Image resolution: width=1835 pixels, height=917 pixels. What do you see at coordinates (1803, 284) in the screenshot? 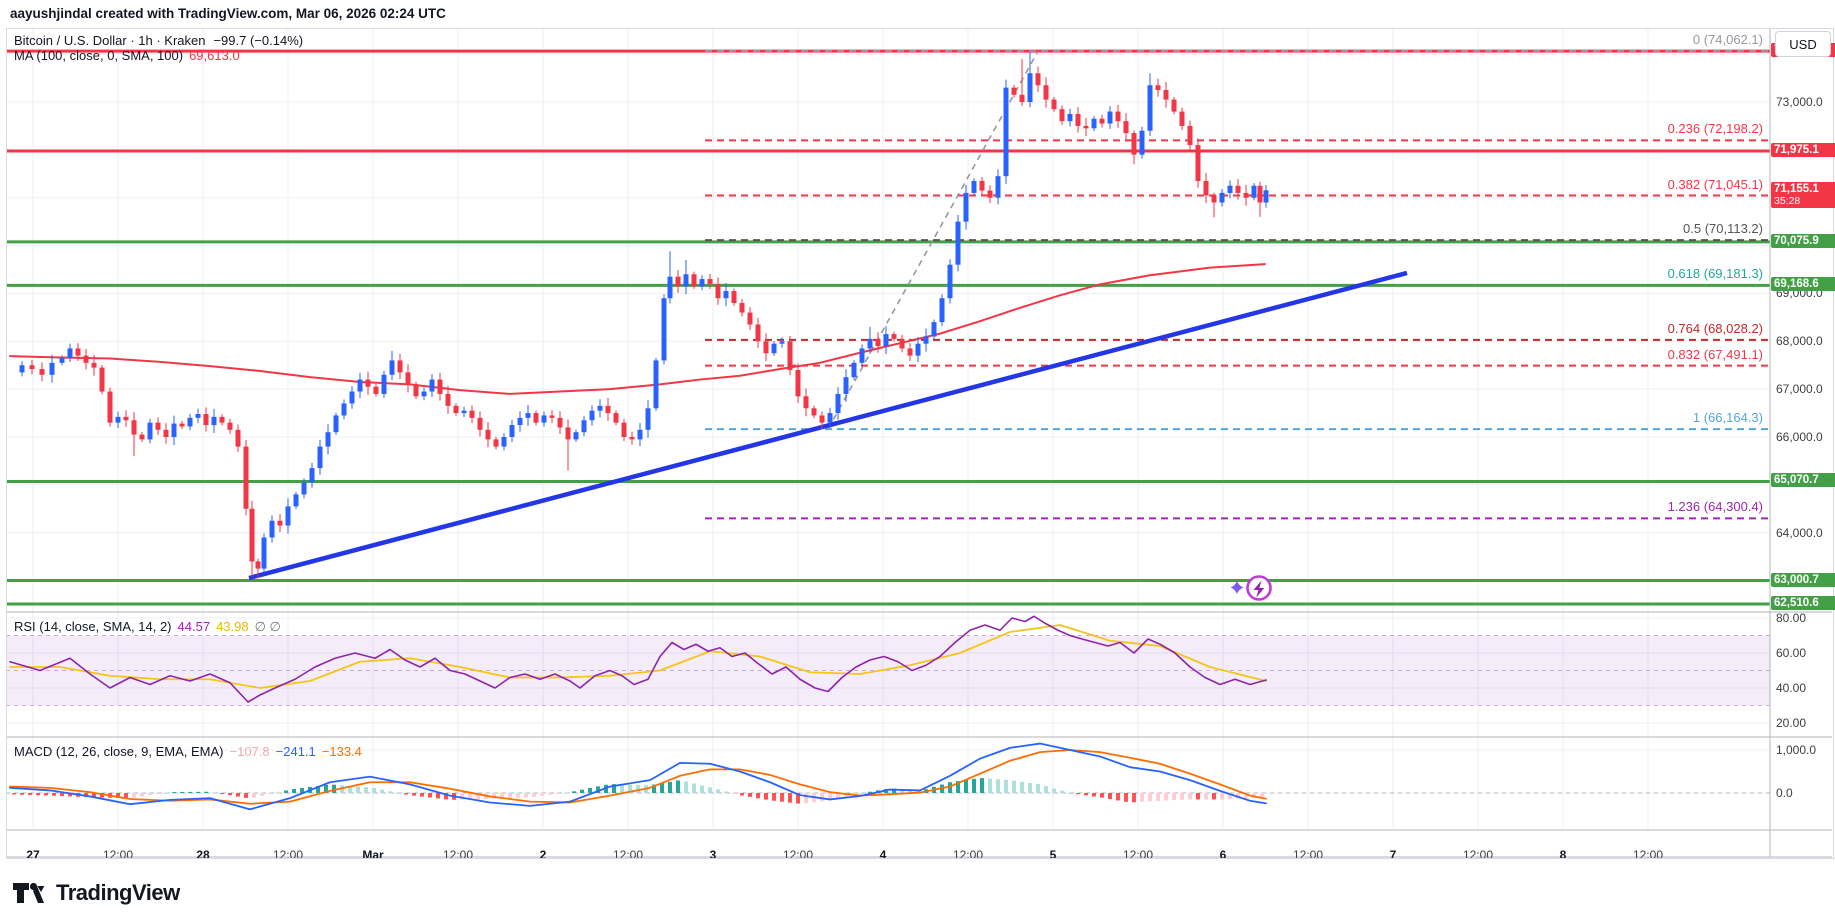
I see `price-line-badge: 69,168.6` at bounding box center [1803, 284].